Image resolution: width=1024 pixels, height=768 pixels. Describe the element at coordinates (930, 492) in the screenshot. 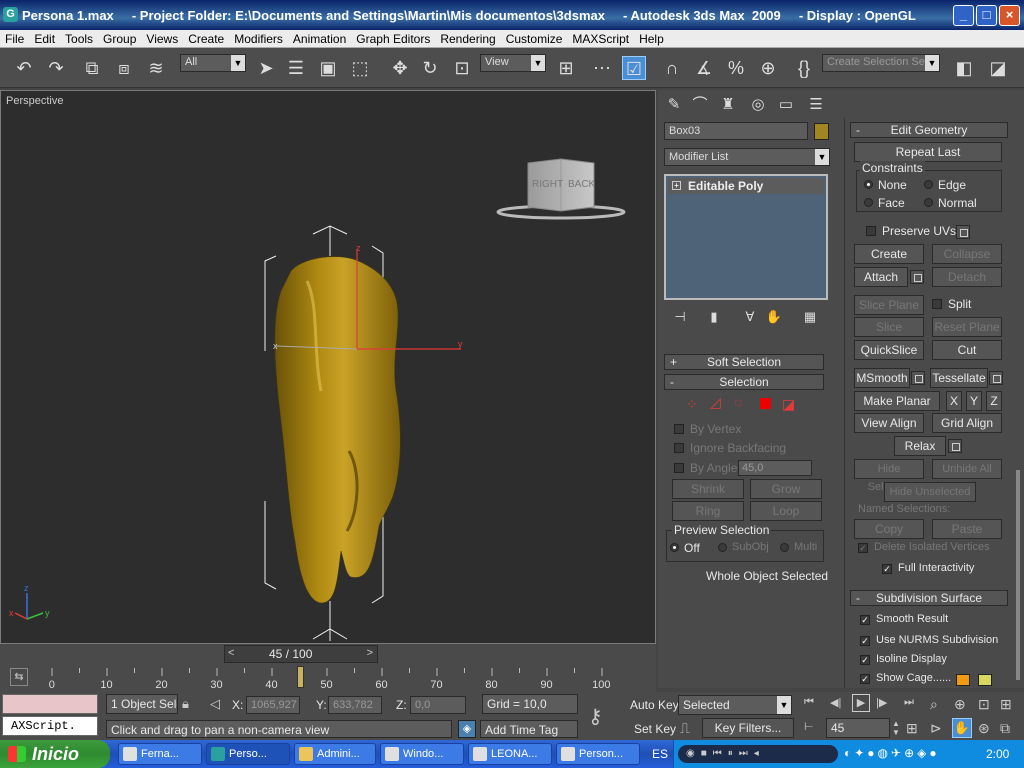

I see `hide-unselected-button: Hide Unselected` at that location.